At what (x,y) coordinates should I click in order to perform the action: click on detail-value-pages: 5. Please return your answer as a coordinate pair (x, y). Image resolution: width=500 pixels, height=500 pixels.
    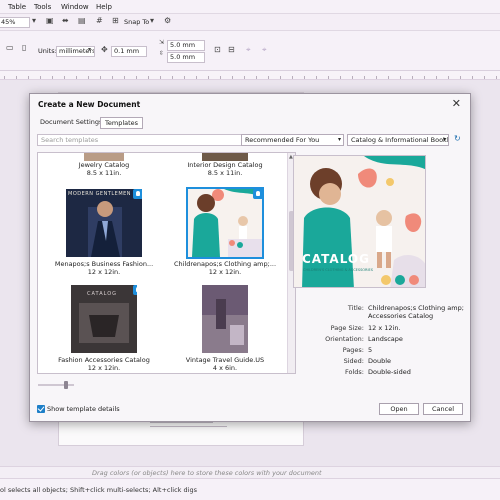
    Looking at the image, I should click on (370, 350).